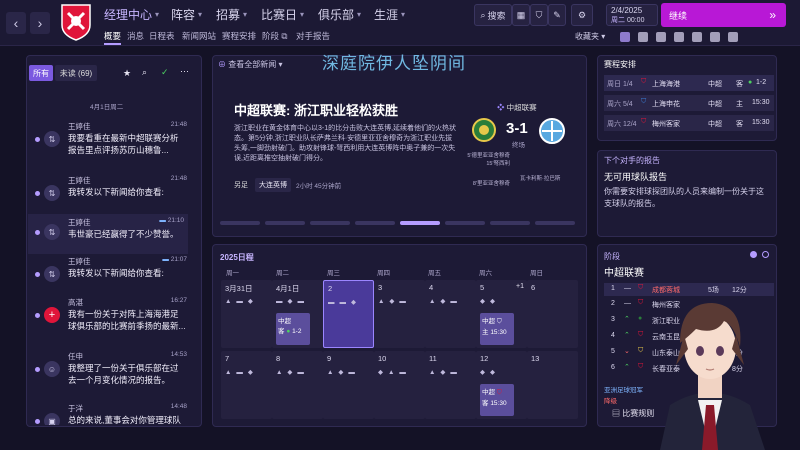  Describe the element at coordinates (282, 14) in the screenshot. I see `nav-matchday: 比赛日 ▾` at that location.